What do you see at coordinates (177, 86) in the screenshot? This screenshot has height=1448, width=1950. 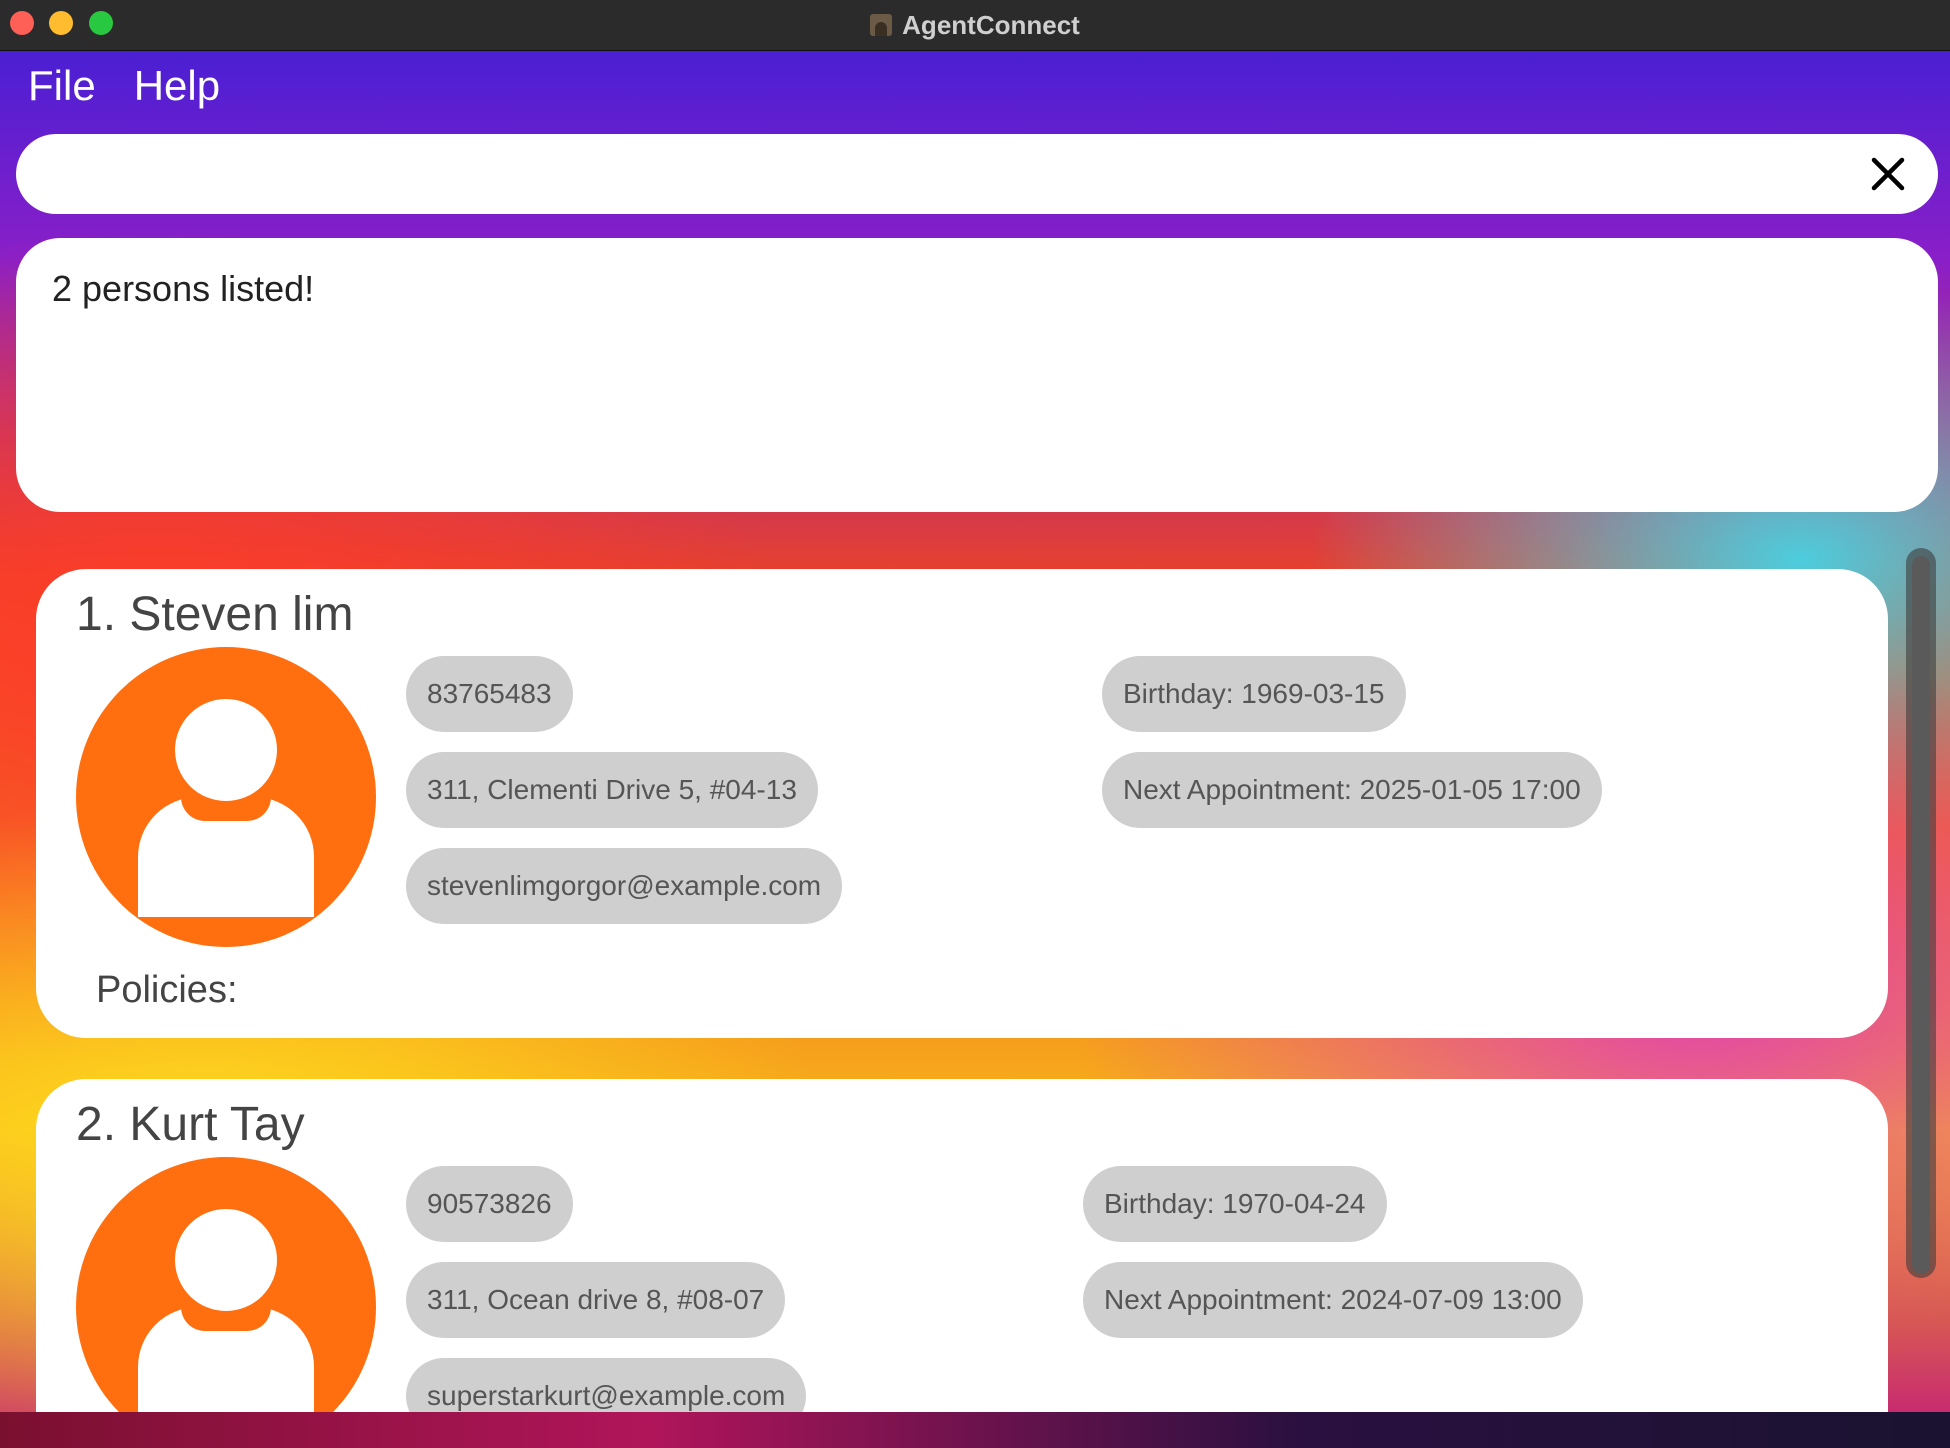 I see `menu-help: Help` at bounding box center [177, 86].